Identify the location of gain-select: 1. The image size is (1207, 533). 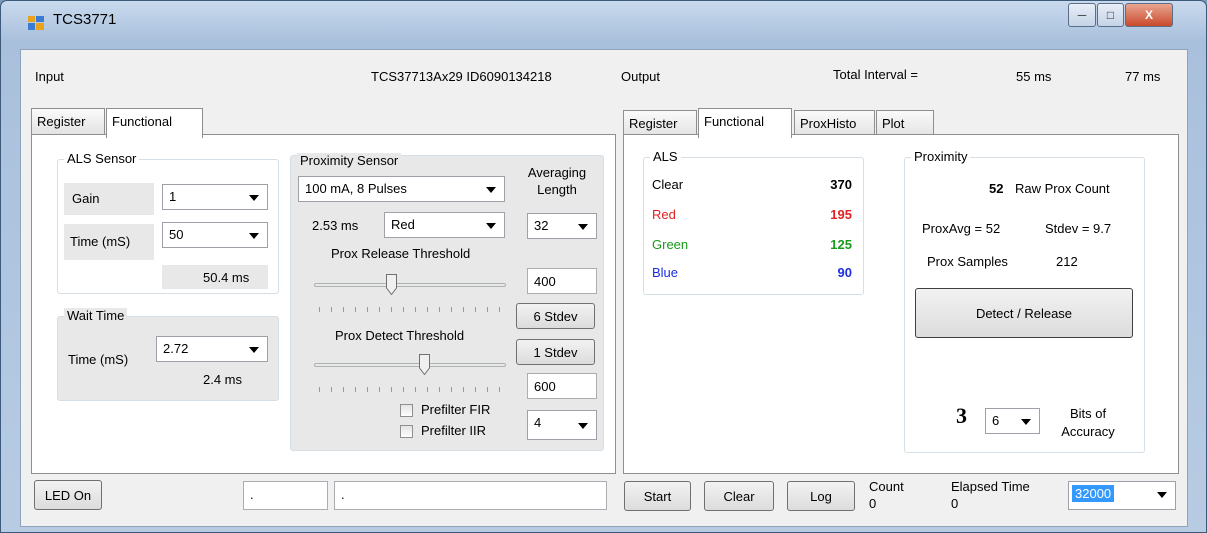
(215, 197).